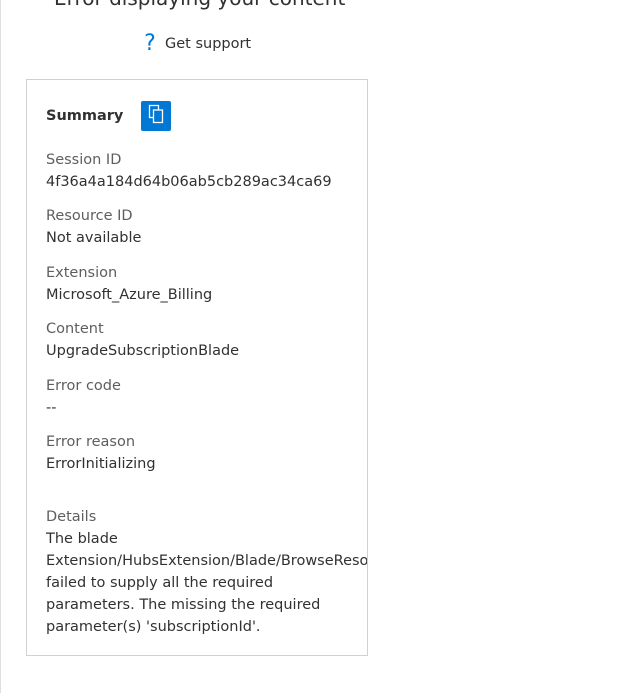  What do you see at coordinates (83, 386) in the screenshot?
I see `error-code-label: Error code` at bounding box center [83, 386].